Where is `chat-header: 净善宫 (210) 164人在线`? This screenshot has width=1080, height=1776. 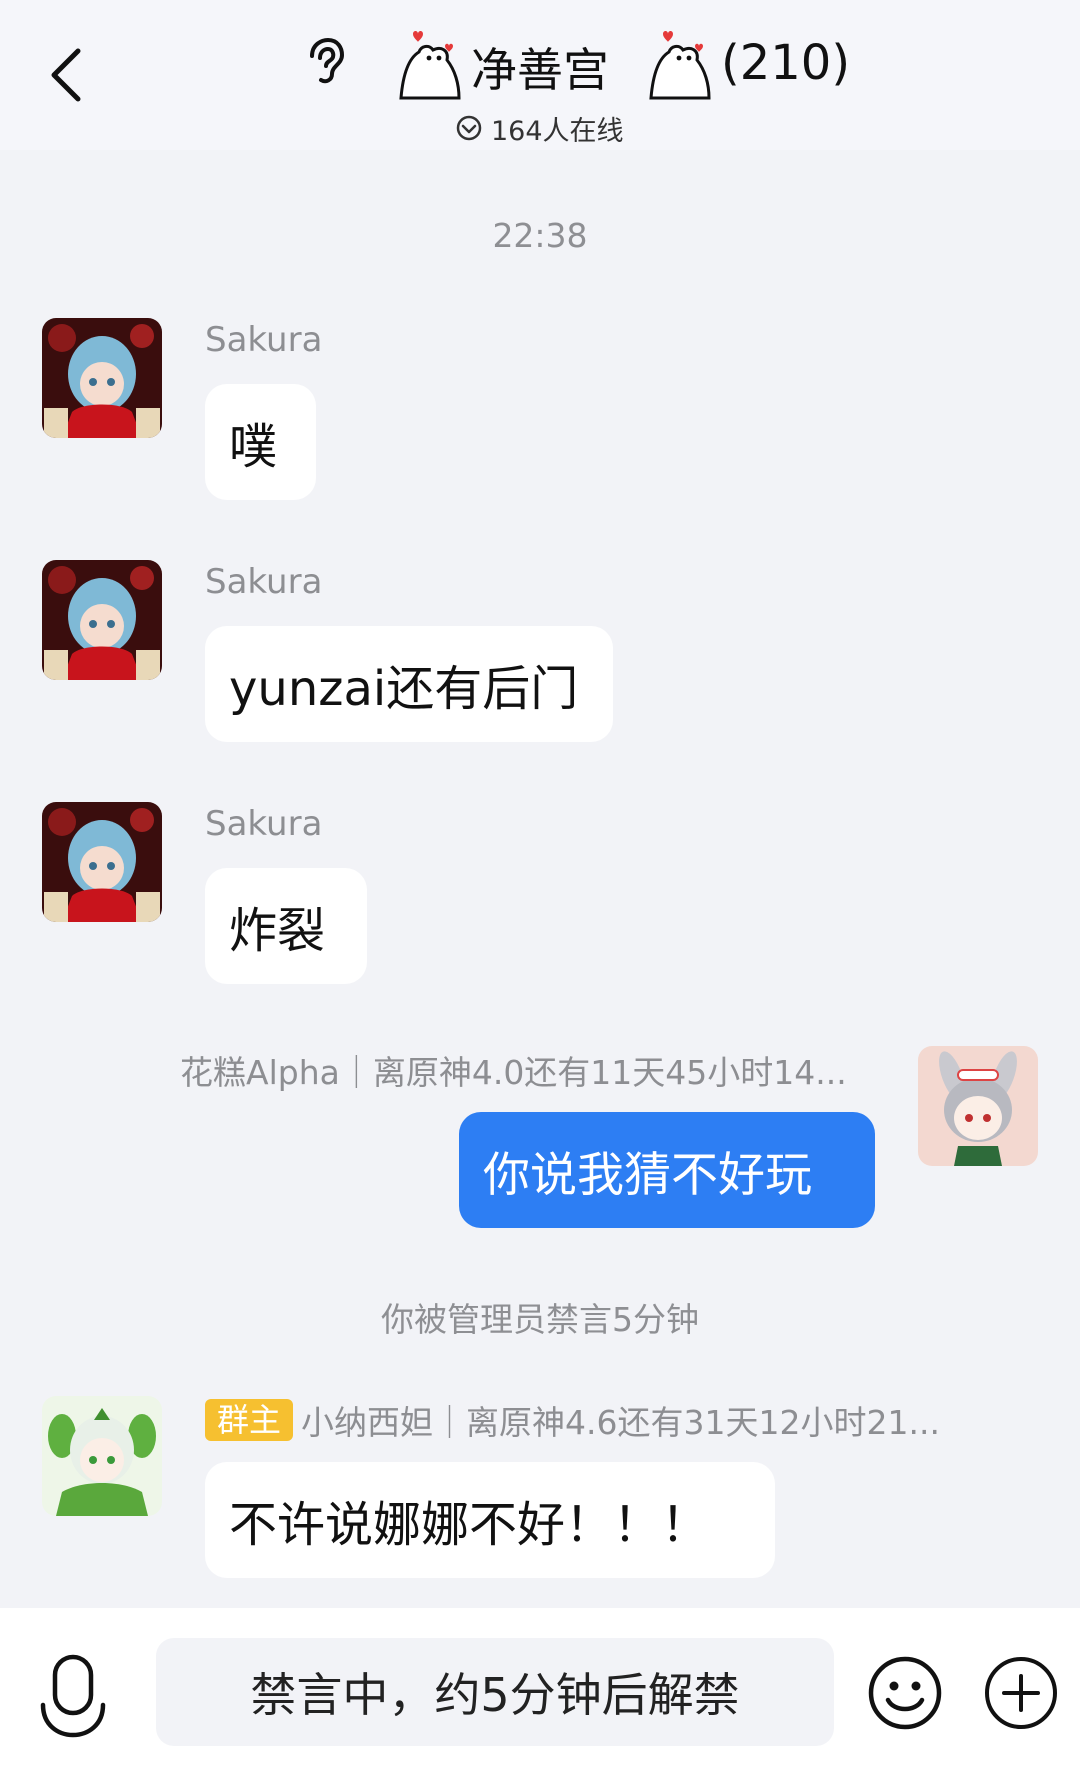
chat-header: 净善宫 (210) 164人在线 is located at coordinates (540, 75).